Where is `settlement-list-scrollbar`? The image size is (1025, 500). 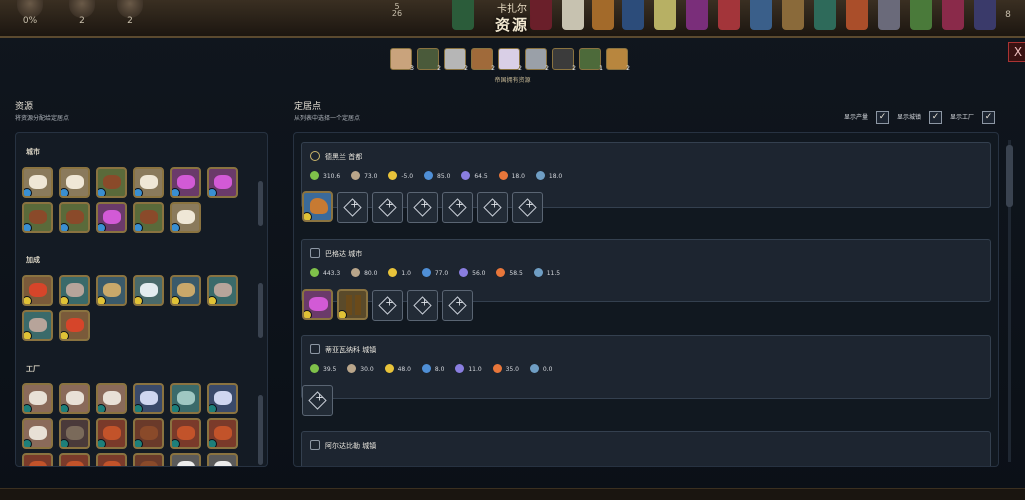 settlement-list-scrollbar is located at coordinates (1009, 176).